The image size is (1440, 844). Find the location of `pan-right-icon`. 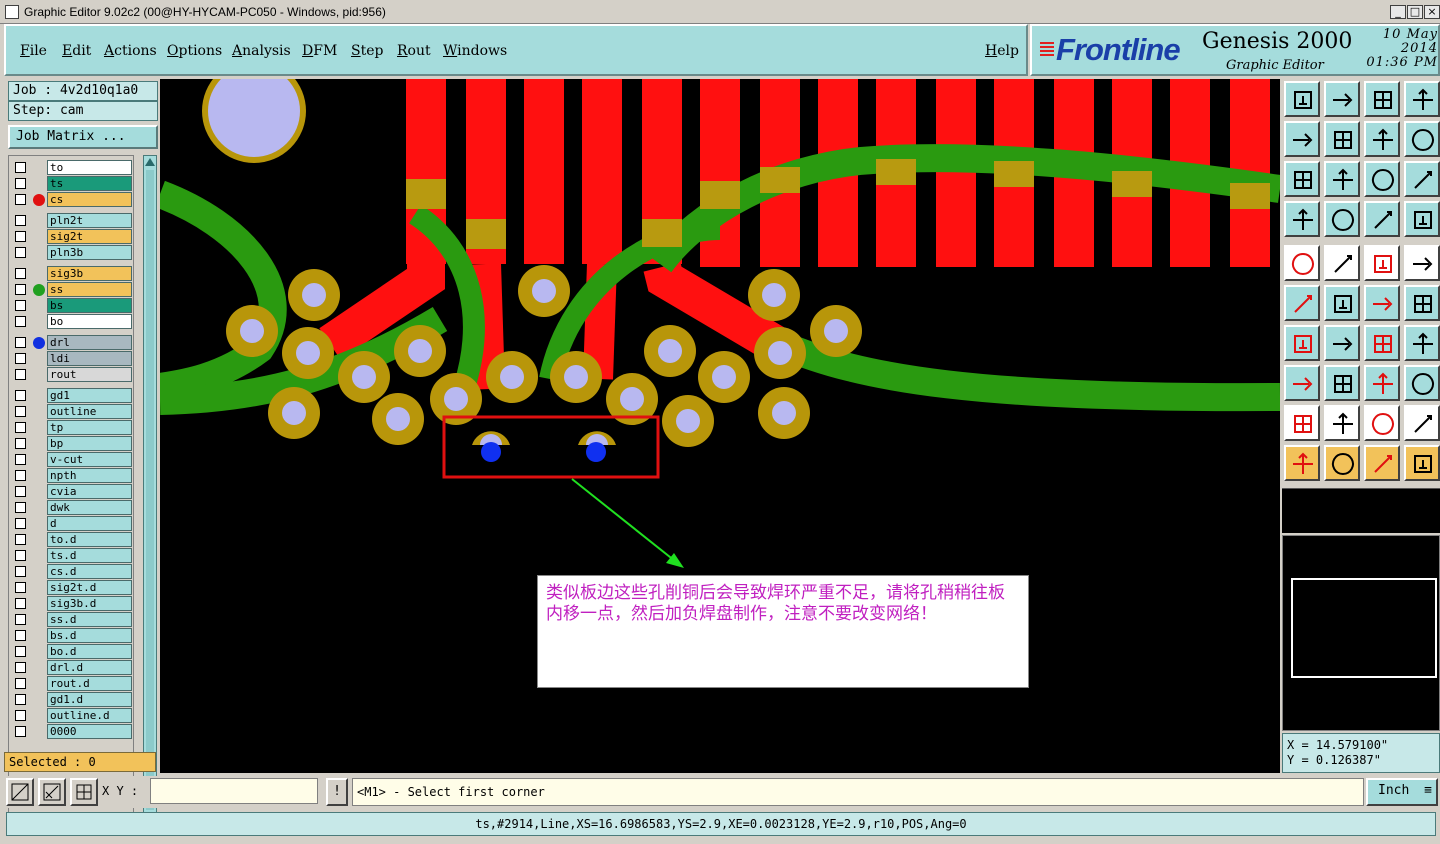

pan-right-icon is located at coordinates (1342, 139).